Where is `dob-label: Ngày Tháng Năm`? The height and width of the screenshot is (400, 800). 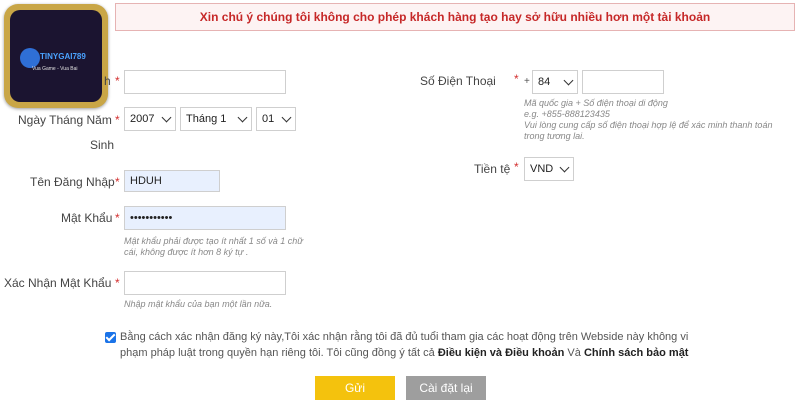
dob-label: Ngày Tháng Năm is located at coordinates (65, 120).